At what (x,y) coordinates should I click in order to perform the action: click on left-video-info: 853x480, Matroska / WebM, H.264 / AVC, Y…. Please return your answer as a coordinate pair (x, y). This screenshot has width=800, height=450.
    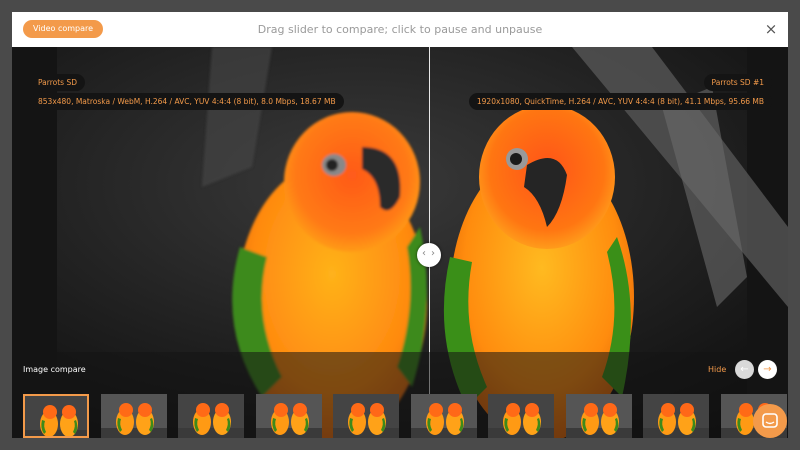
    Looking at the image, I should click on (187, 101).